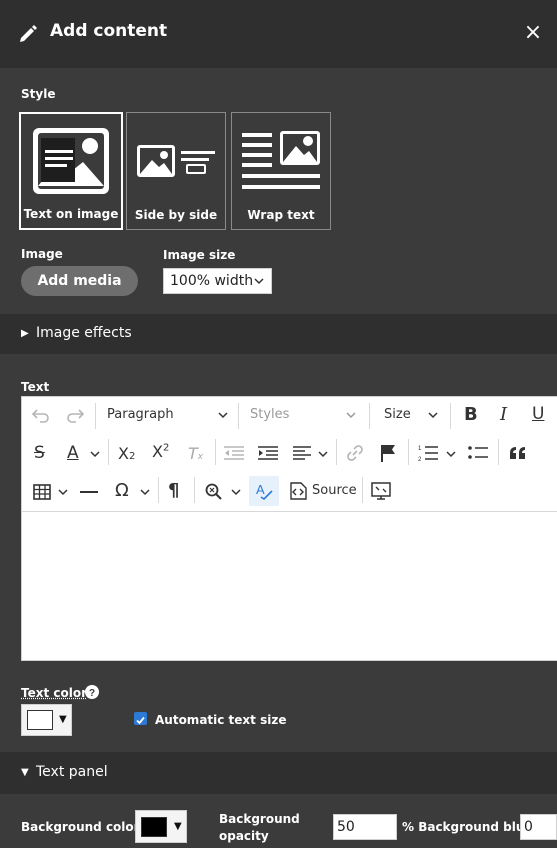  What do you see at coordinates (533, 33) in the screenshot?
I see `close-icon: ×` at bounding box center [533, 33].